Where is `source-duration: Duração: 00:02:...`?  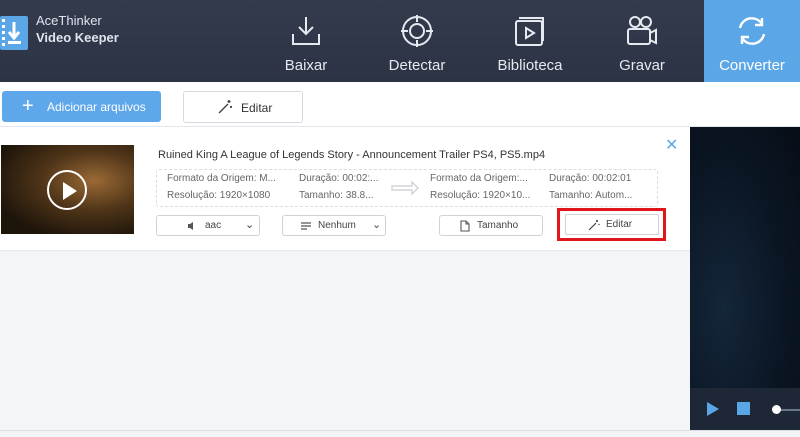
source-duration: Duração: 00:02:... is located at coordinates (339, 178).